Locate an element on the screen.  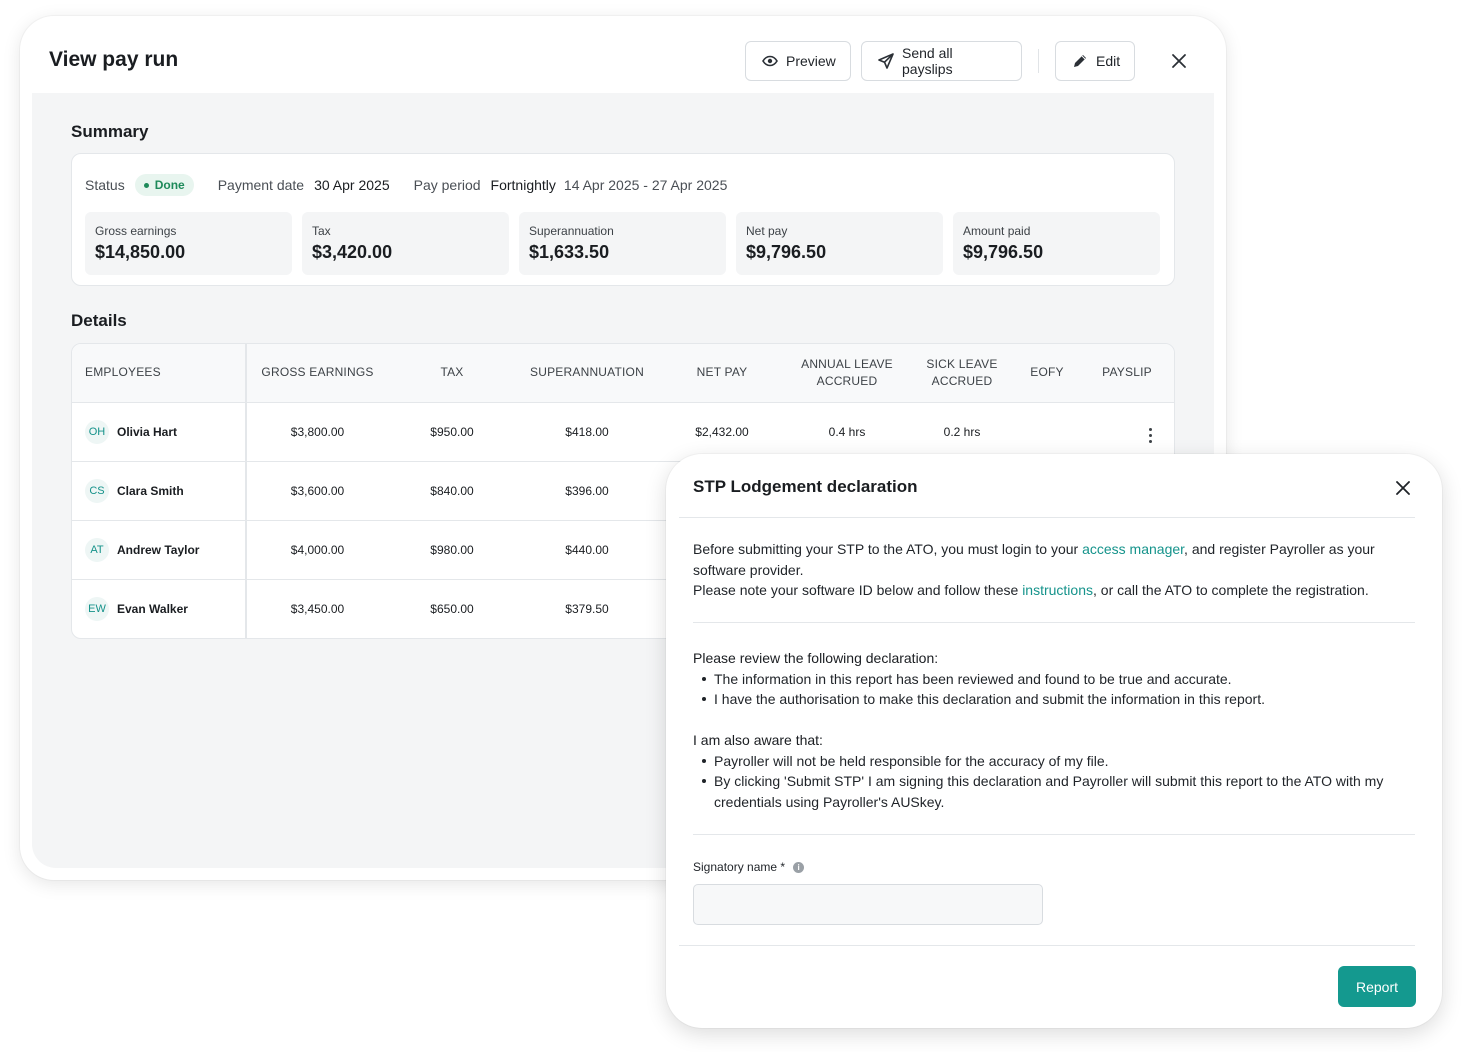
more-vertical-icon is located at coordinates (1150, 435).